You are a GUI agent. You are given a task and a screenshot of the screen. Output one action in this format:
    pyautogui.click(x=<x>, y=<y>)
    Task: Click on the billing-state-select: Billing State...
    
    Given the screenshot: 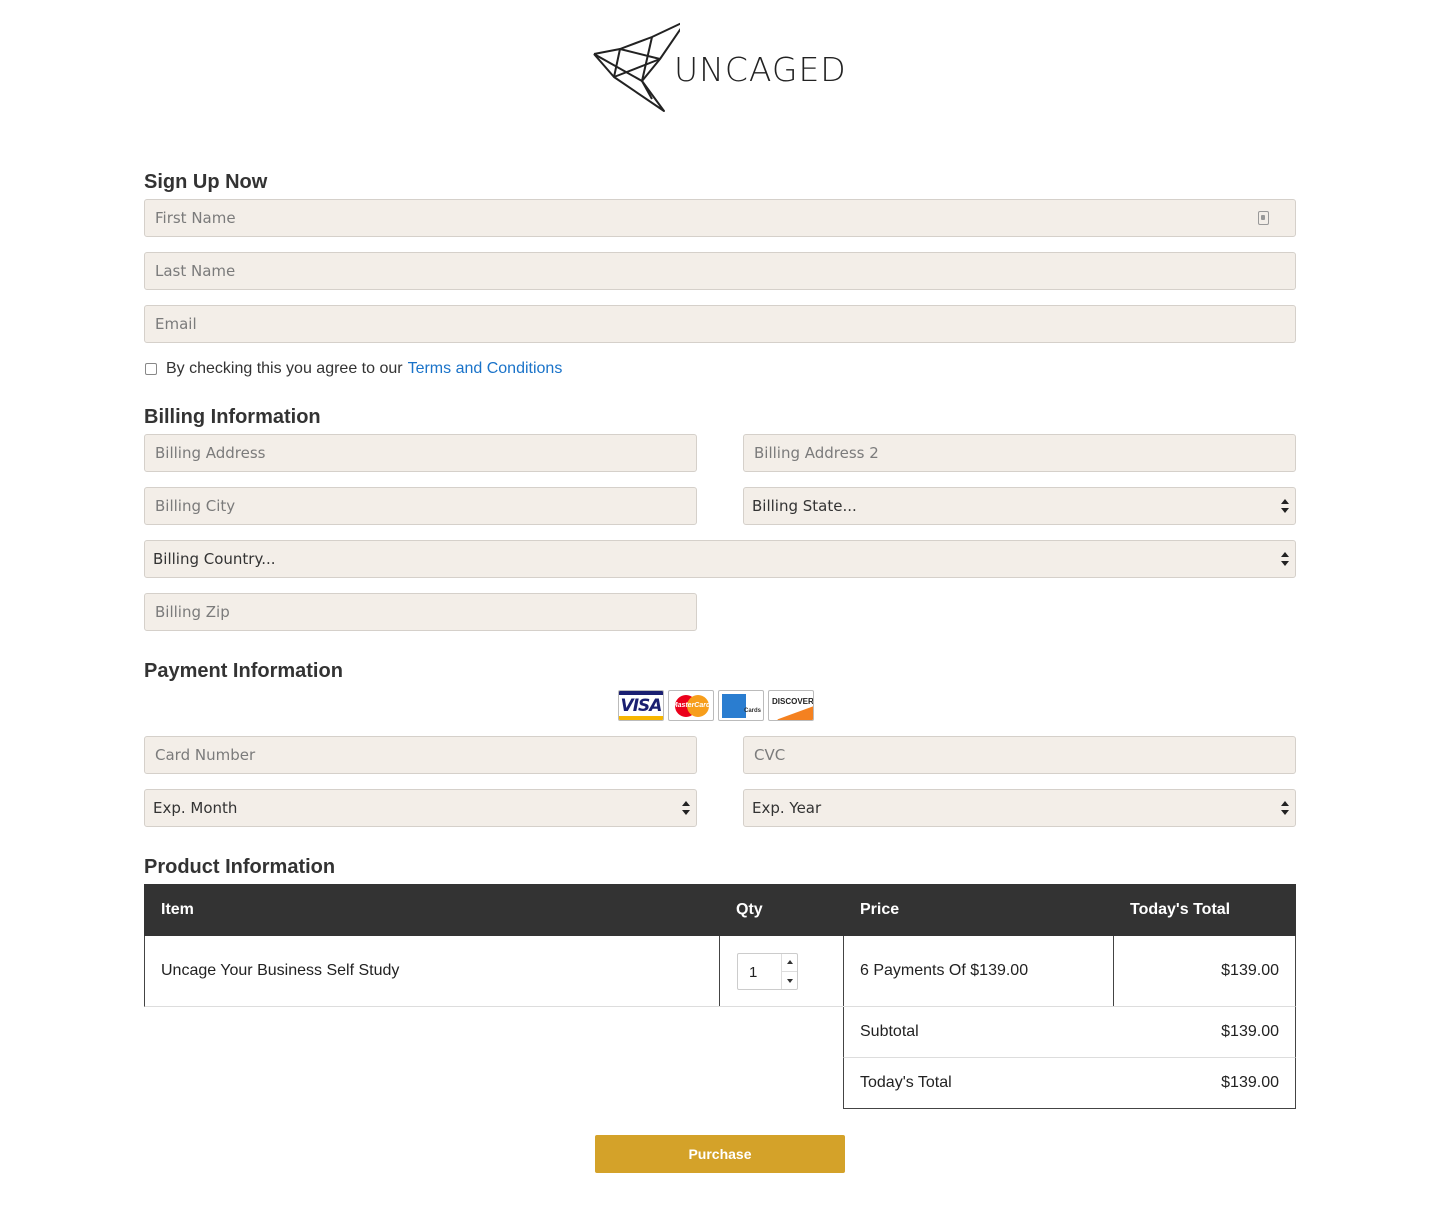 What is the action you would take?
    pyautogui.click(x=1019, y=506)
    